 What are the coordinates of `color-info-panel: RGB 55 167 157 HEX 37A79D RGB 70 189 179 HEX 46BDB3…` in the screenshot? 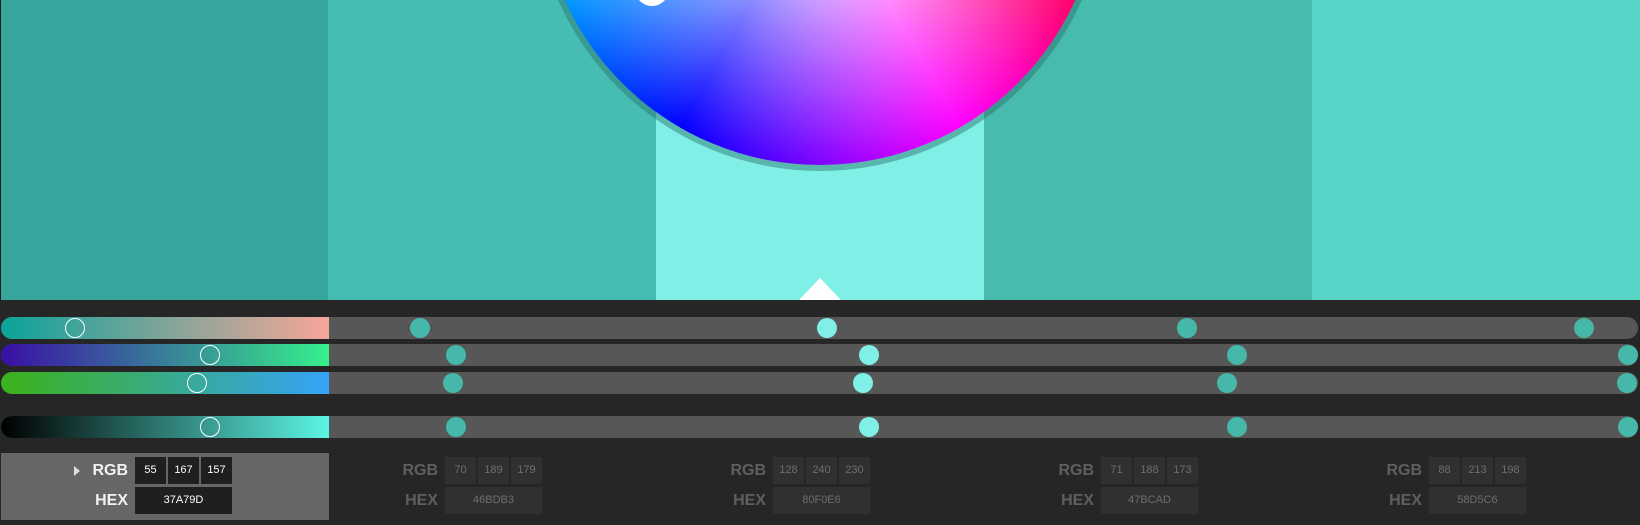 It's located at (820, 489).